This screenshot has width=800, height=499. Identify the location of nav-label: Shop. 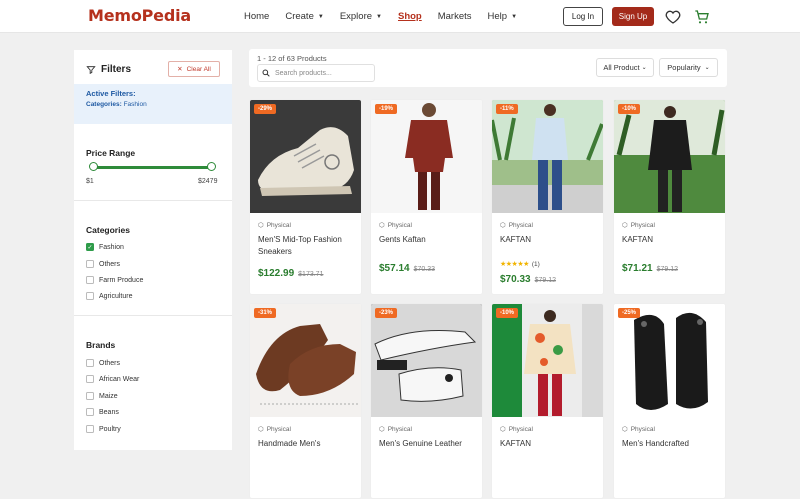
(409, 16).